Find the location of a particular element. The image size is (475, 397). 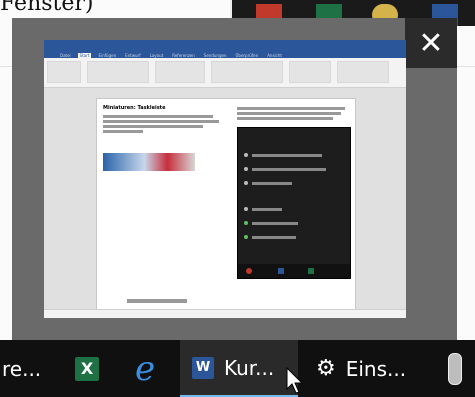

mini-tab: Layout is located at coordinates (156, 55).